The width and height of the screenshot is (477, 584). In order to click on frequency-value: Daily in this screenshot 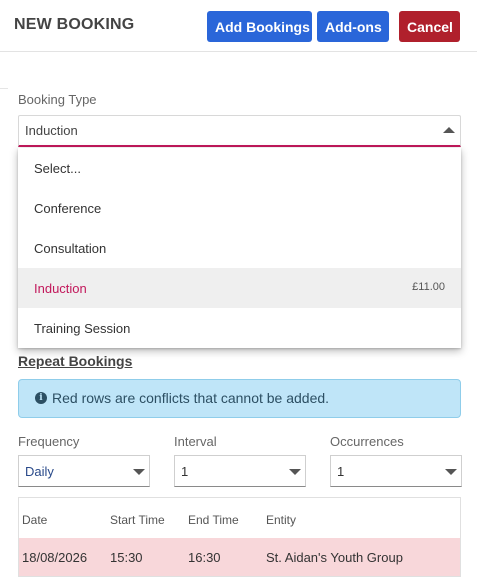, I will do `click(39, 471)`.